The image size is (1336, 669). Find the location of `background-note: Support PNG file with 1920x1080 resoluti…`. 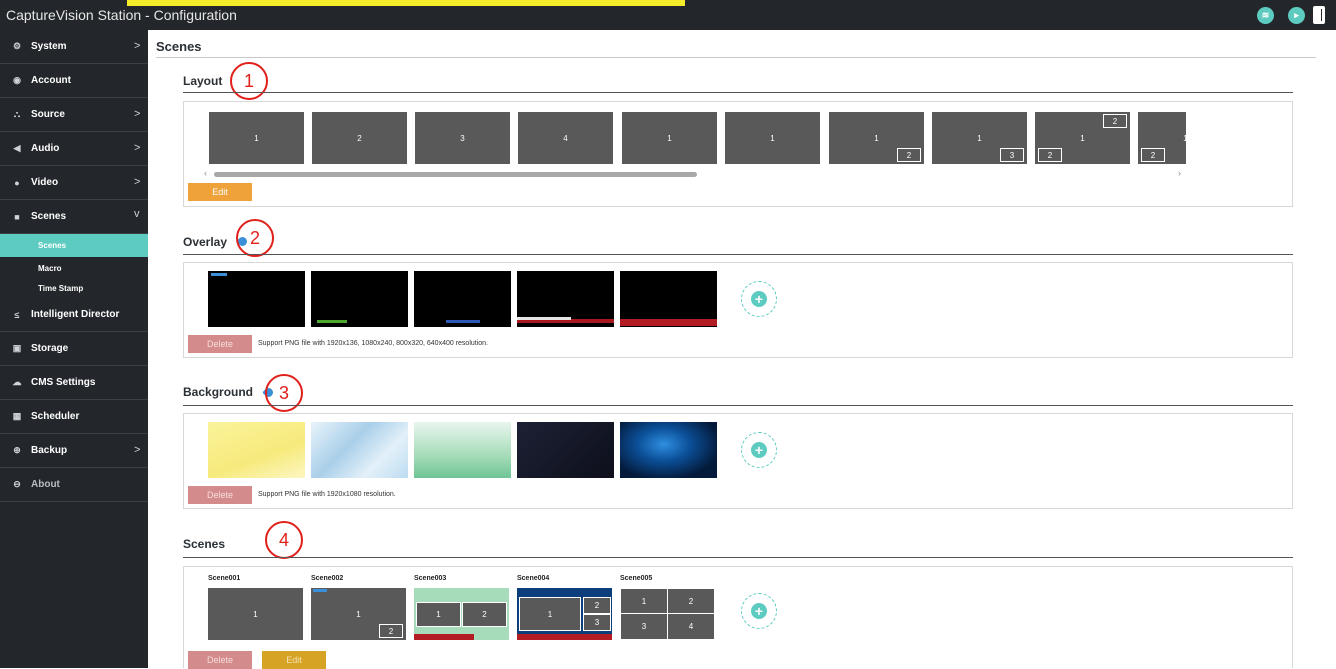

background-note: Support PNG file with 1920x1080 resoluti… is located at coordinates (327, 494).